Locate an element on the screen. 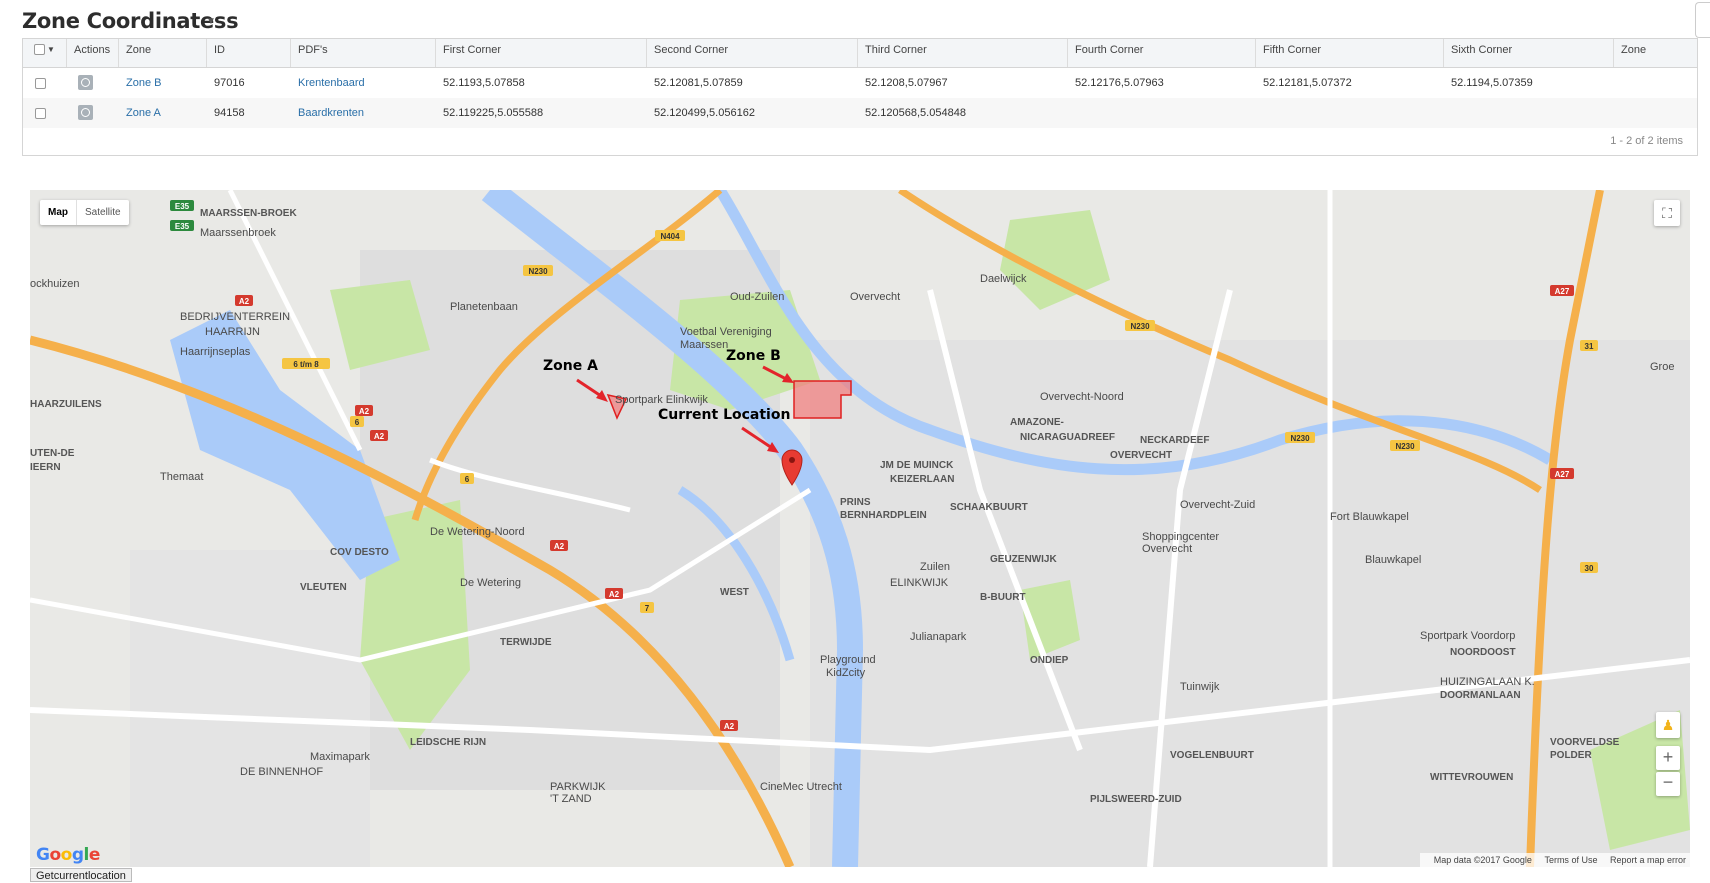 The image size is (1710, 883). column-fifth-corner: Fifth Corner is located at coordinates (1350, 53).